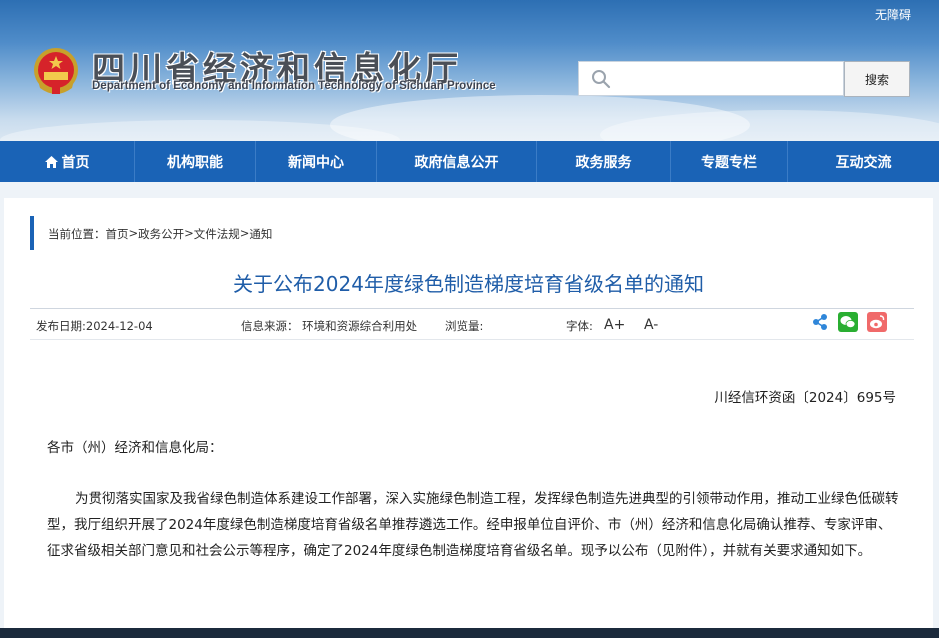 The width and height of the screenshot is (939, 638). I want to click on nav-item-interaction: 互动交流, so click(863, 161).